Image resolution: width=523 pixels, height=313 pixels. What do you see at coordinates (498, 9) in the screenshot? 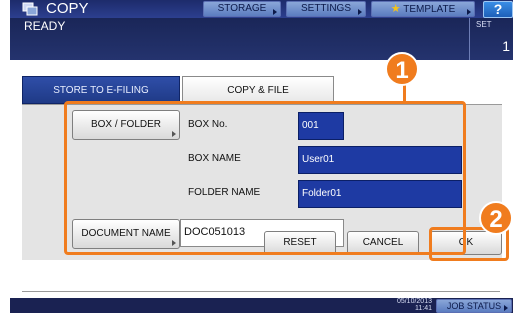
I see `help-button: ?` at bounding box center [498, 9].